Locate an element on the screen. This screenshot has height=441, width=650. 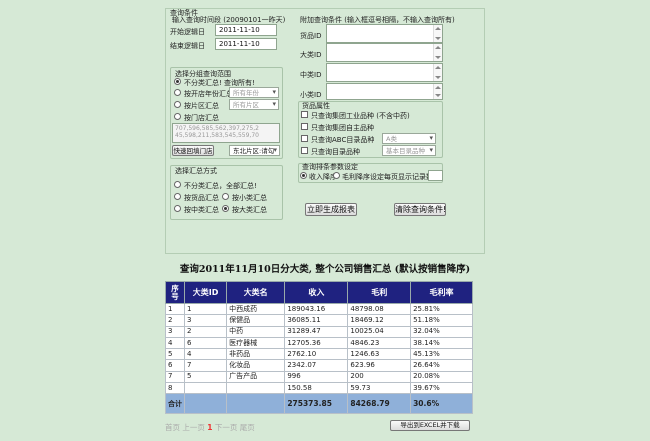
export-excel-button: 导出到EXCEL并下载 is located at coordinates (430, 425).